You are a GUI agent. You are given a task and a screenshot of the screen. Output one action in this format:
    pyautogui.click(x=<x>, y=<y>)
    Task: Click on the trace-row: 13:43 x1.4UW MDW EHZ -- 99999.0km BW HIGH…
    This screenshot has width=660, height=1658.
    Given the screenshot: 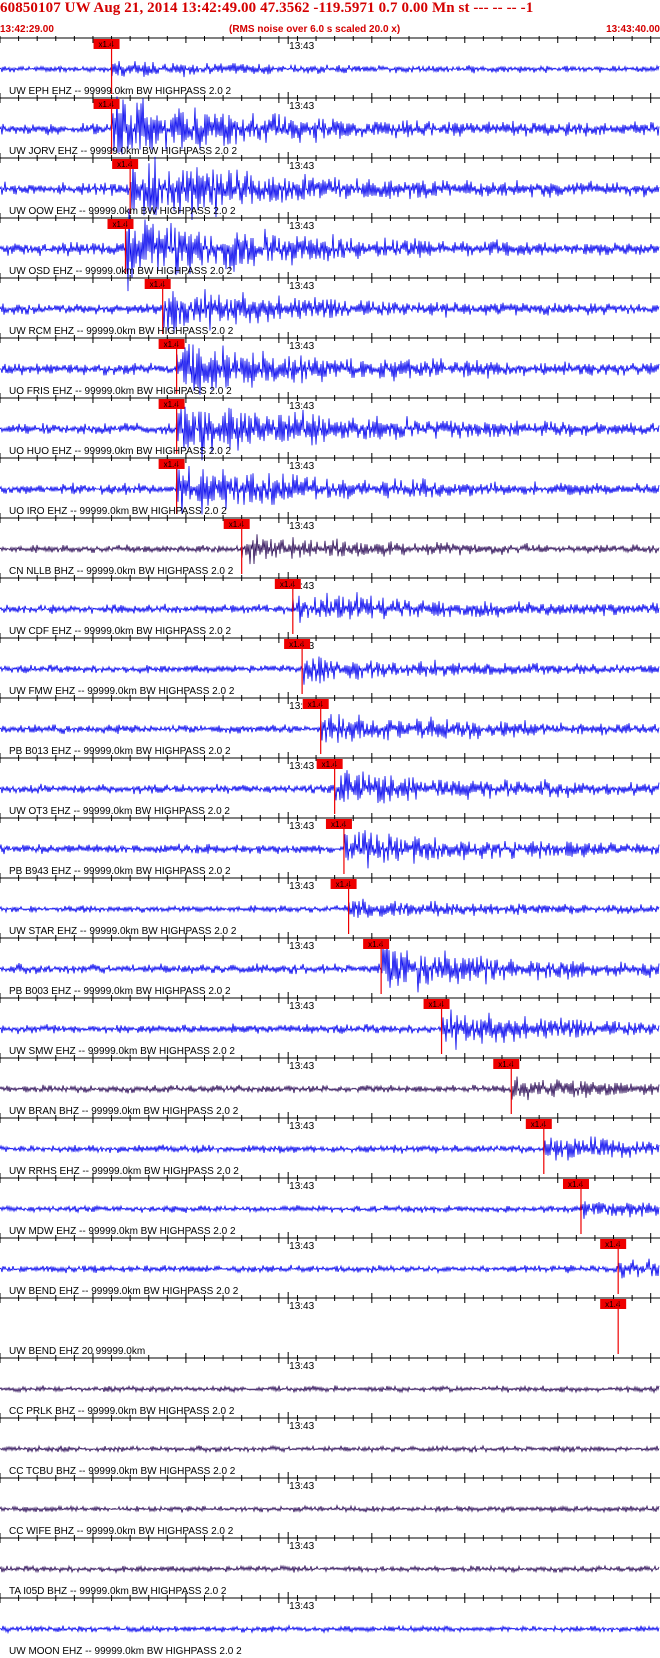 What is the action you would take?
    pyautogui.click(x=330, y=1204)
    